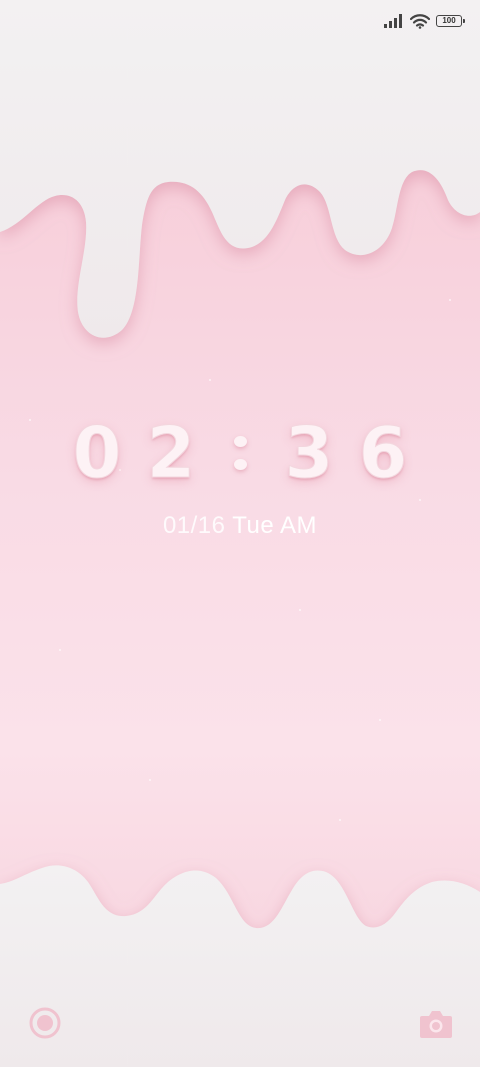 The width and height of the screenshot is (480, 1067). Describe the element at coordinates (394, 21) in the screenshot. I see `signal-bars-icon` at that location.